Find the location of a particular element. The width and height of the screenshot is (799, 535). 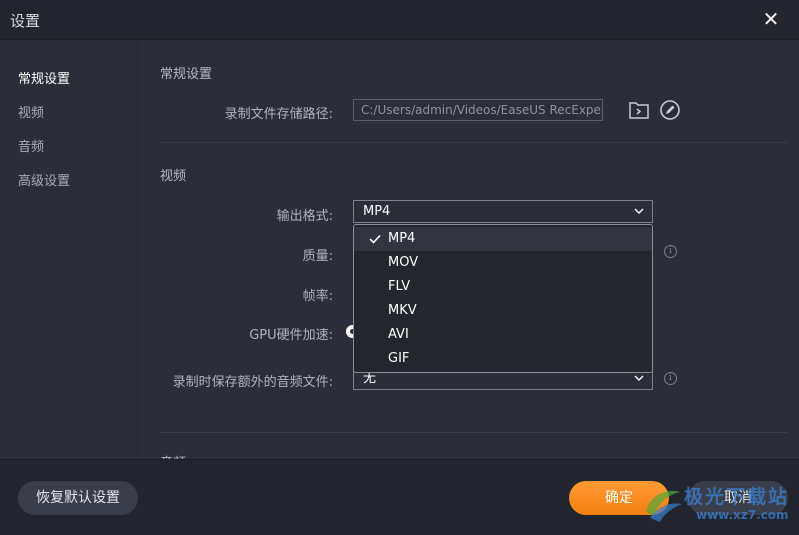

format-option-label: GIF is located at coordinates (399, 358).